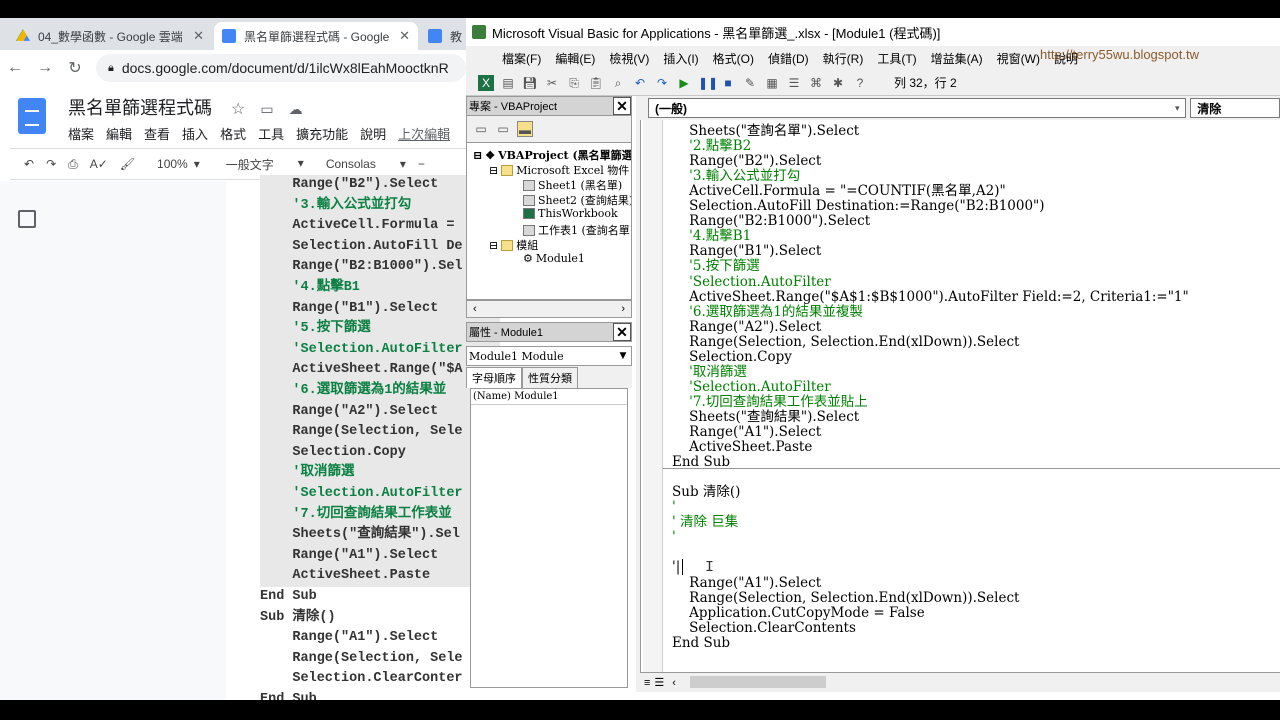 This screenshot has width=1280, height=720. I want to click on menu-file: 檔案(F), so click(521, 58).